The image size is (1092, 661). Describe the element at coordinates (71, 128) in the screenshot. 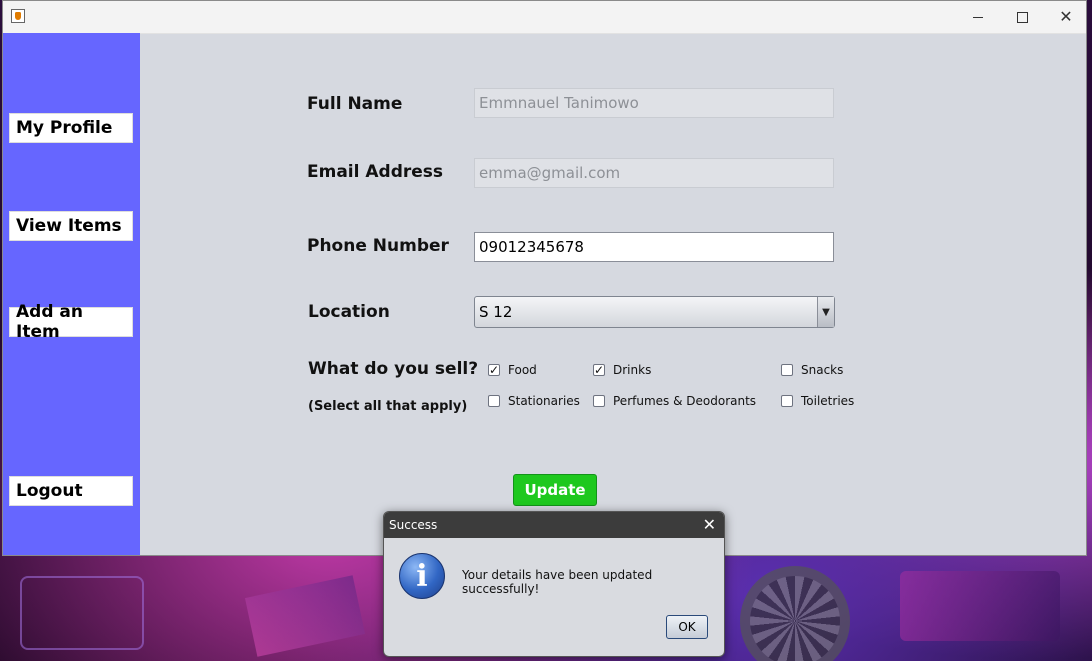

I see `sidebar-item-my-profile: My Profile` at that location.